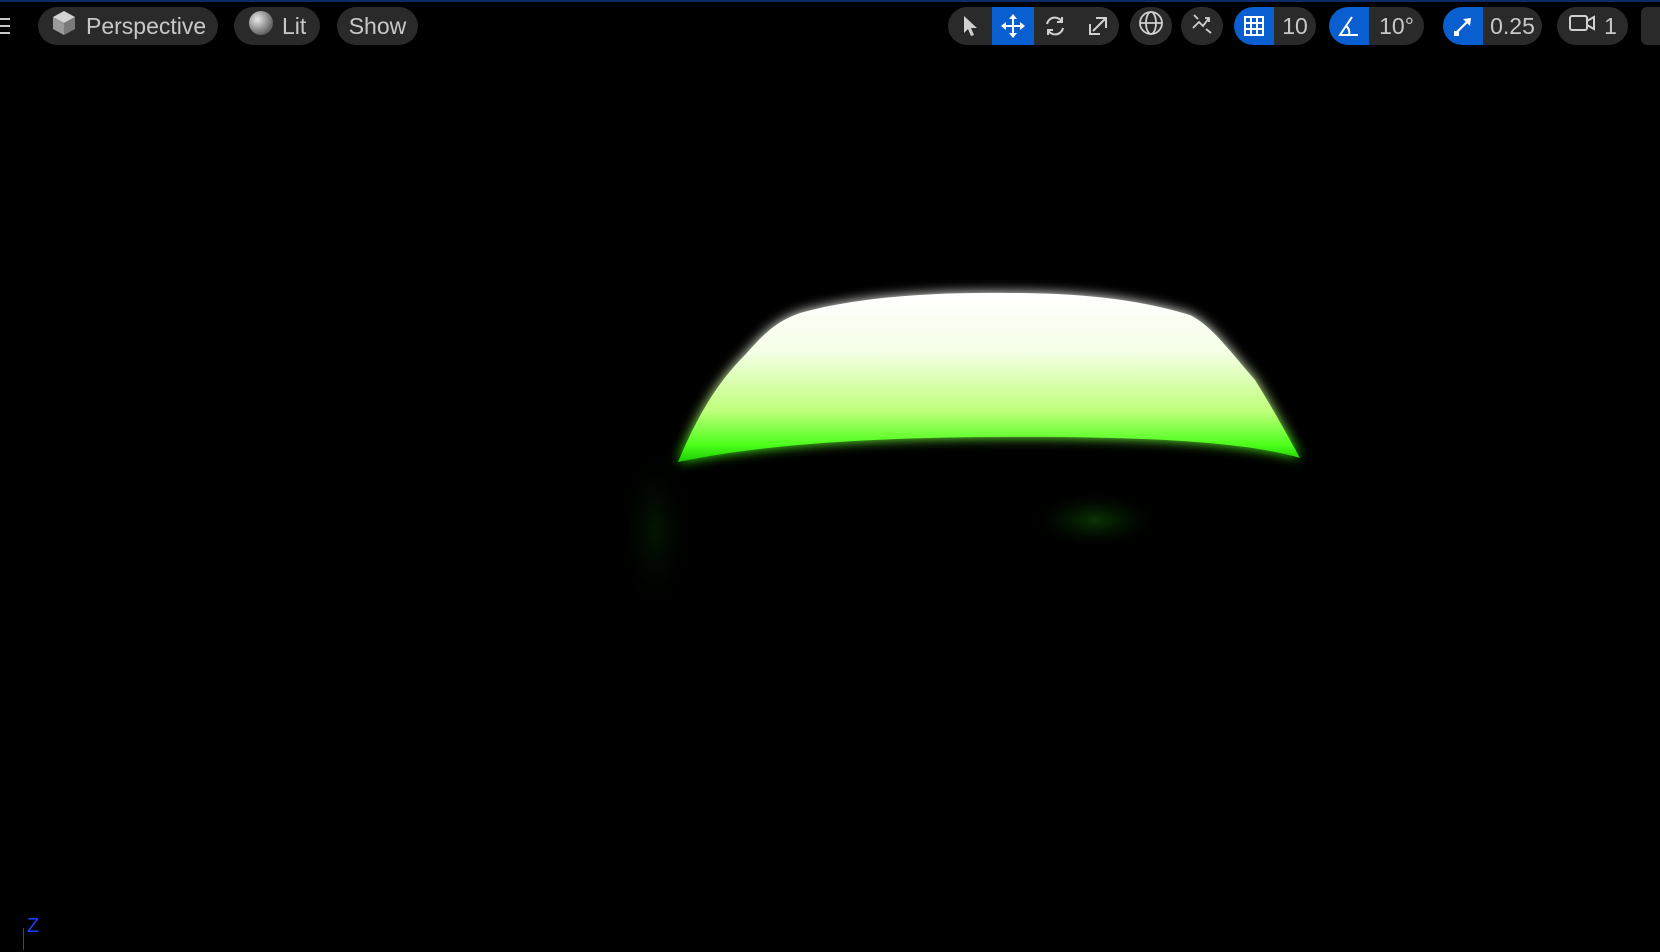 Image resolution: width=1660 pixels, height=952 pixels. I want to click on globe-icon, so click(1151, 26).